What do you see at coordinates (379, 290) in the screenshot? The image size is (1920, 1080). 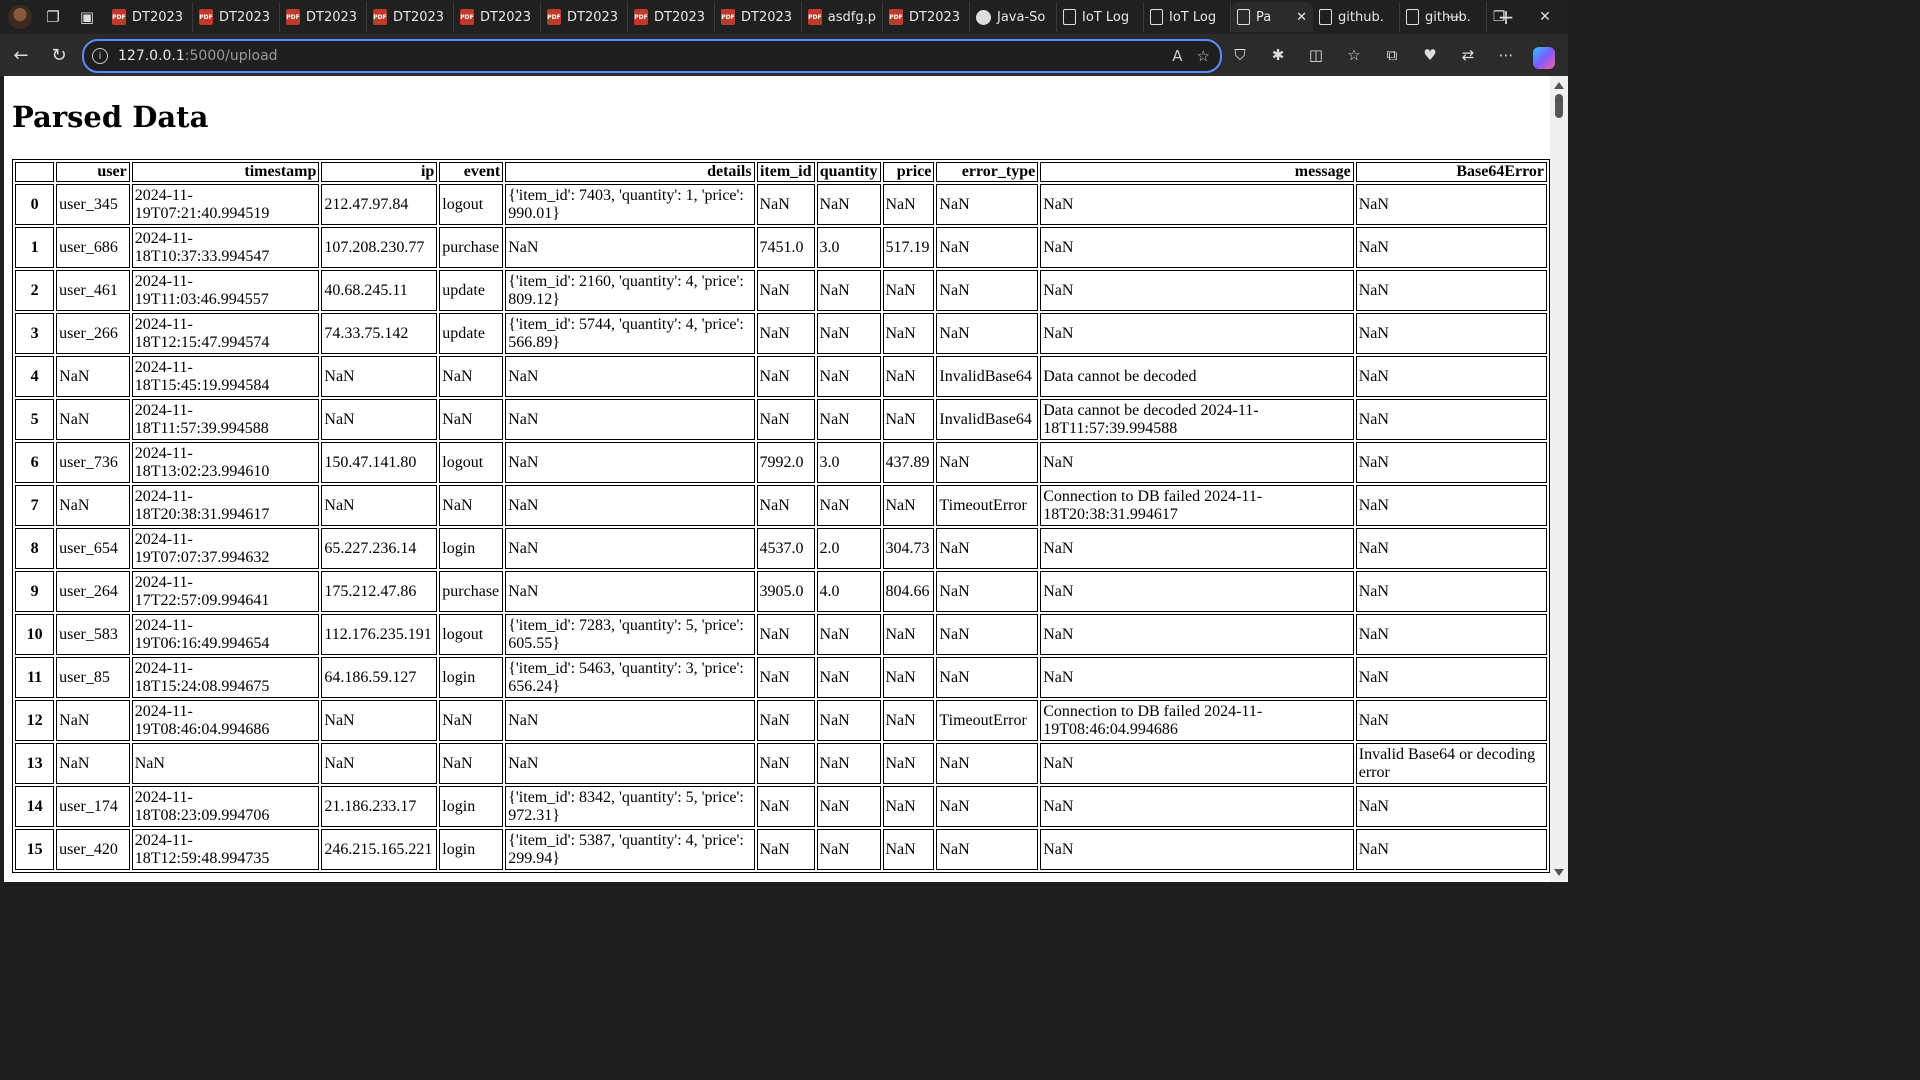 I see `table-cell: 40.68.245.11` at bounding box center [379, 290].